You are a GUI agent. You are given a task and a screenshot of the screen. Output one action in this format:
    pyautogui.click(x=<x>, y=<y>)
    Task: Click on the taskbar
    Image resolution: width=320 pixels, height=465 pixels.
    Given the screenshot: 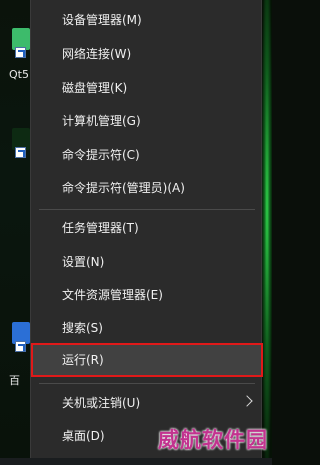 What is the action you would take?
    pyautogui.click(x=136, y=461)
    